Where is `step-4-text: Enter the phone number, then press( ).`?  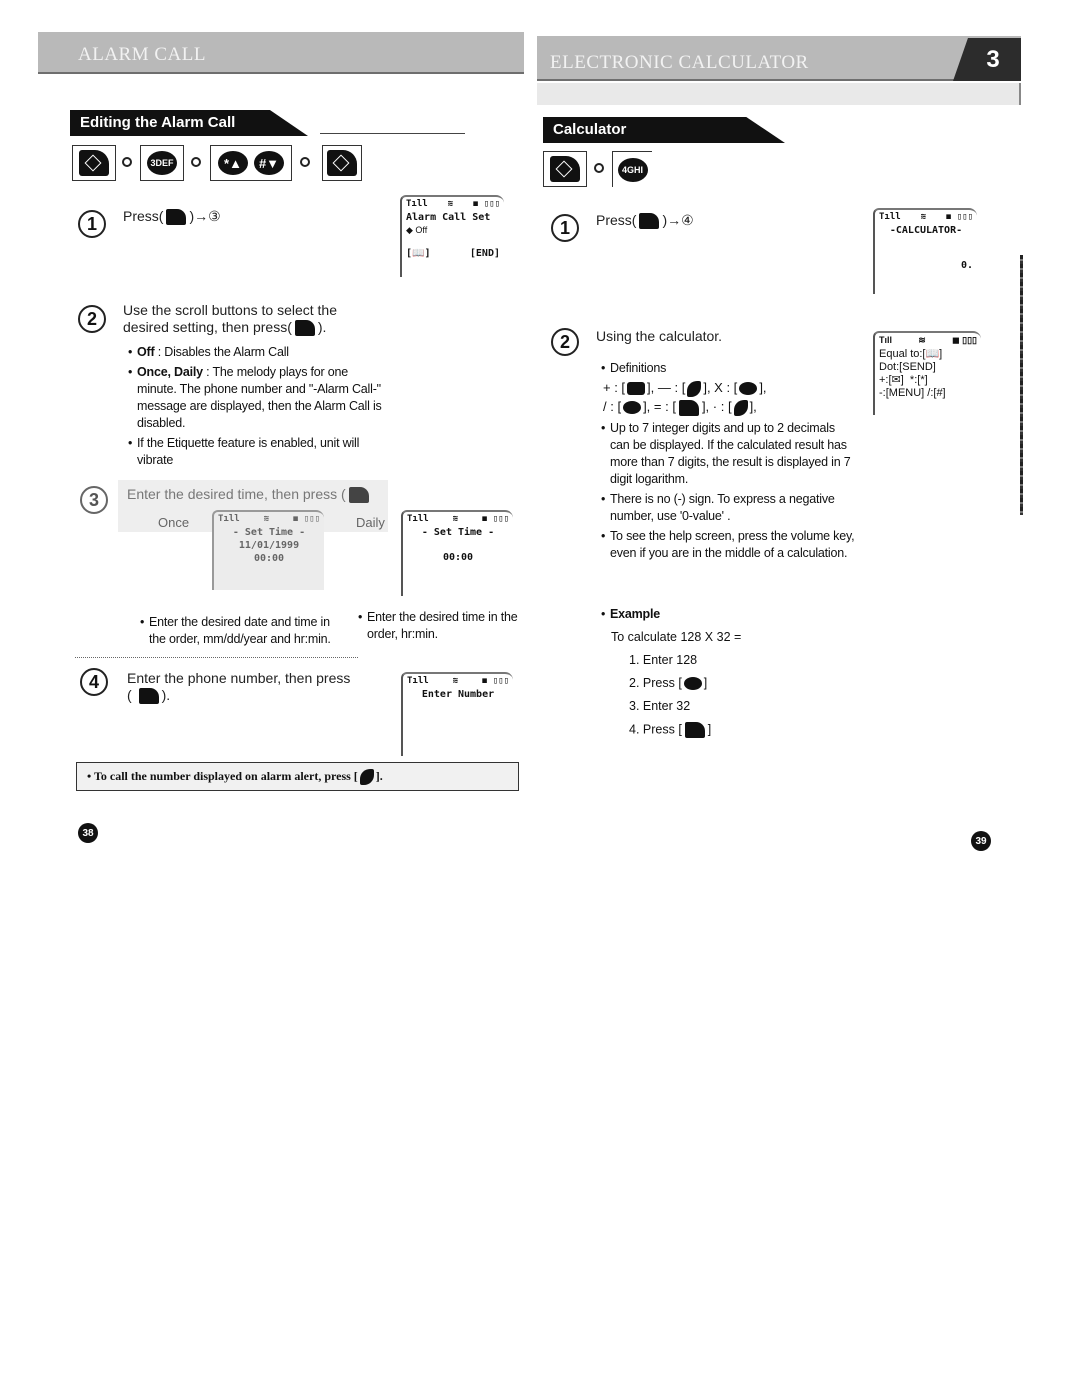
step-4-text: Enter the phone number, then press( ). is located at coordinates (239, 687).